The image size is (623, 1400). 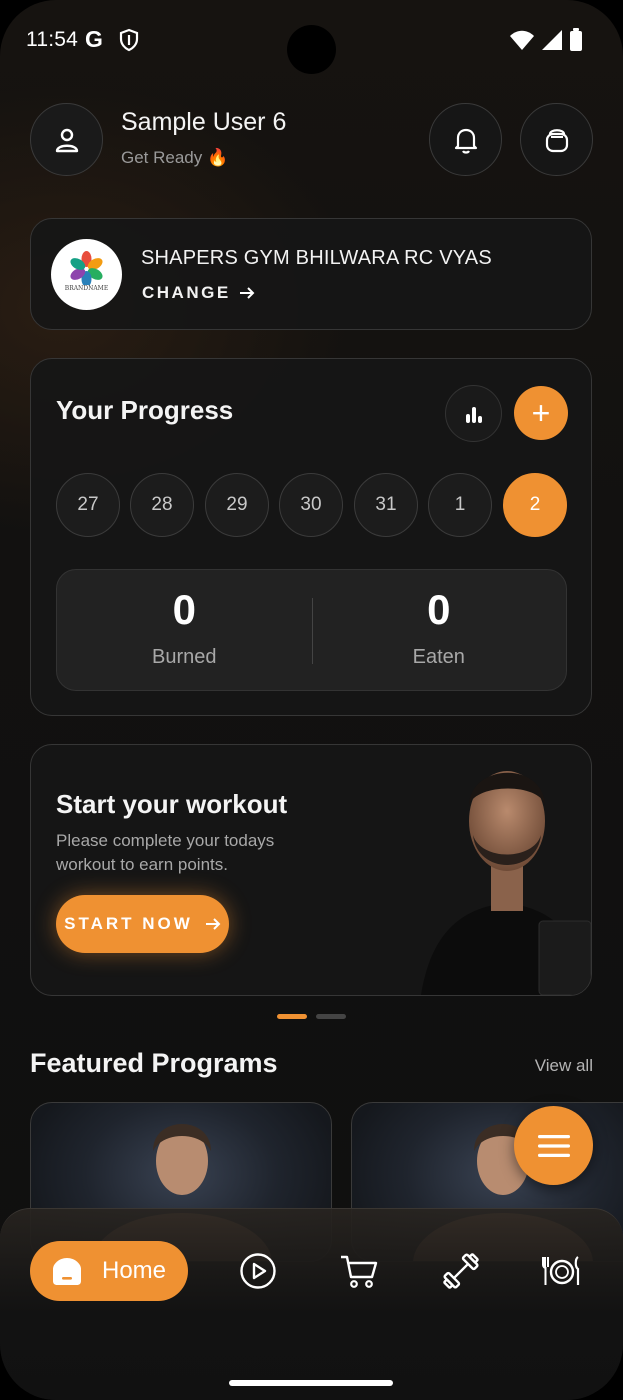 I want to click on nav-shop-tab, so click(x=359, y=1271).